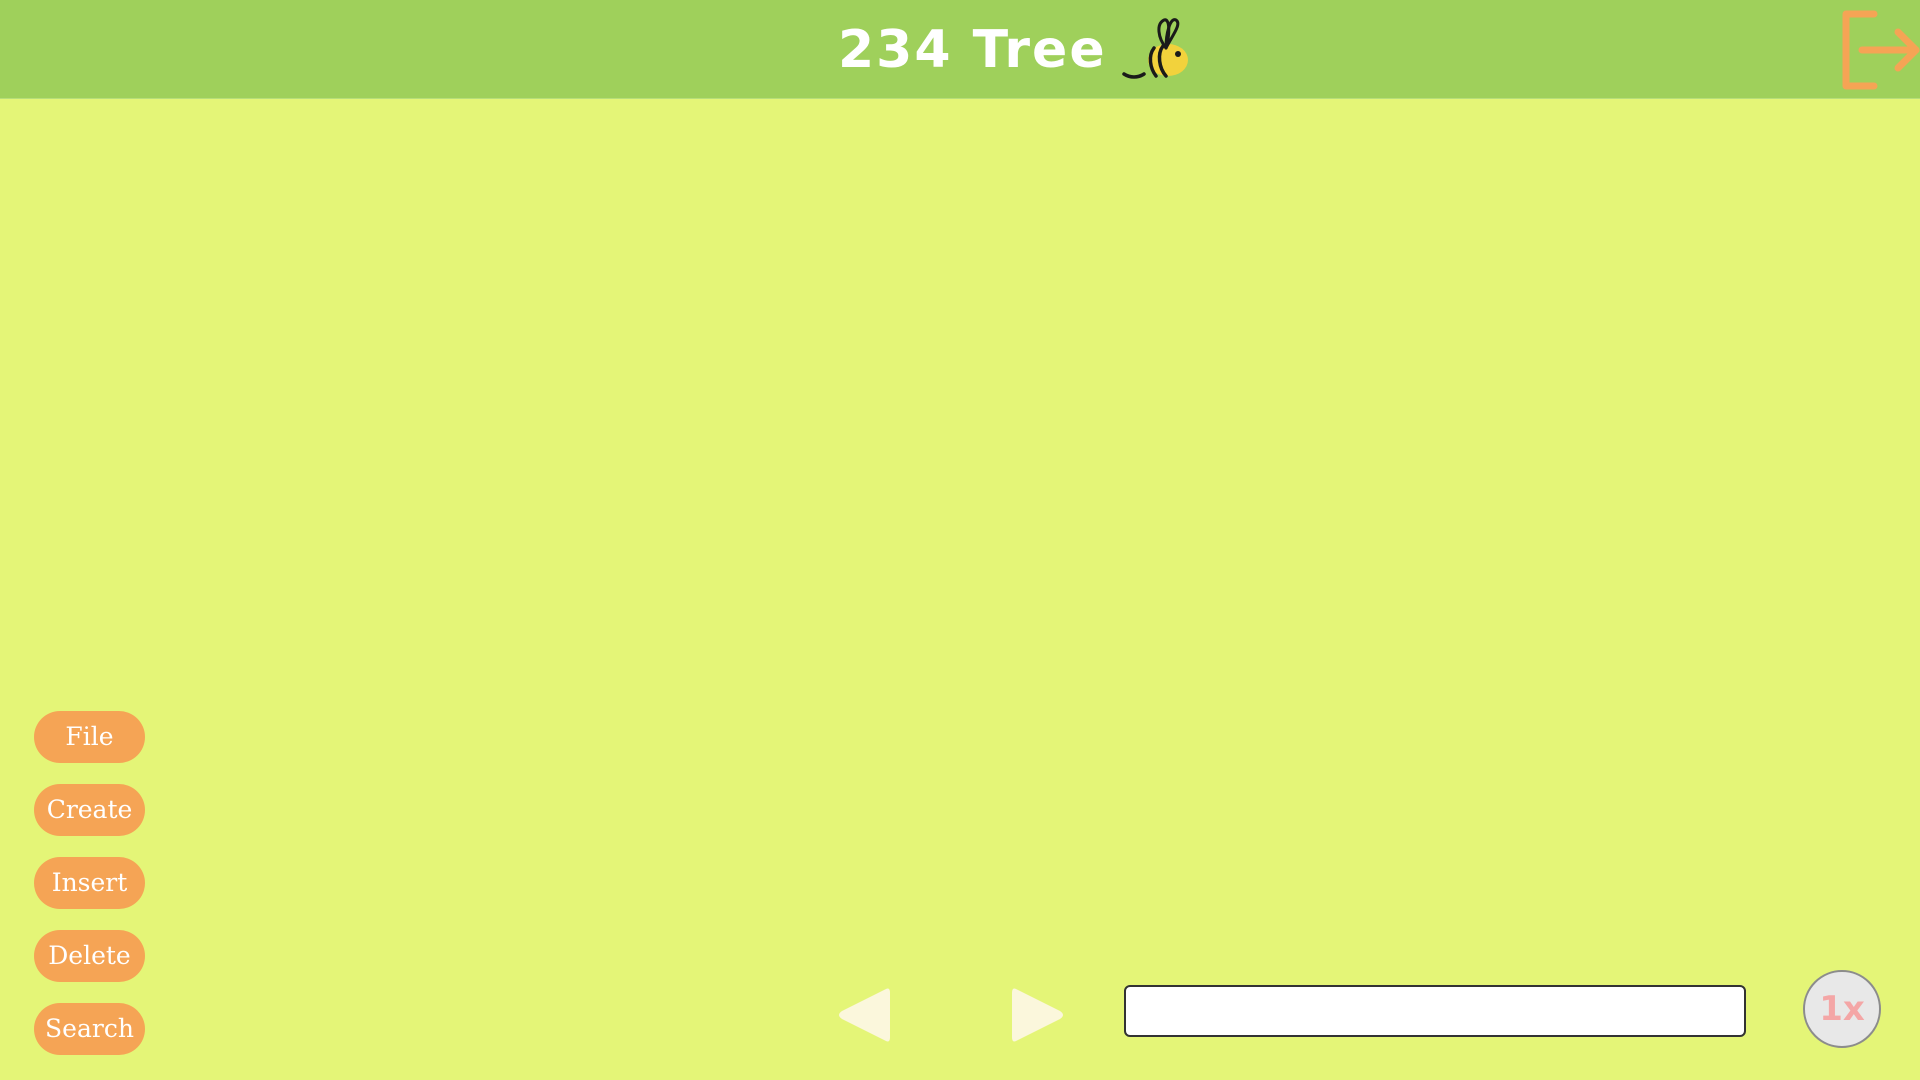  Describe the element at coordinates (1038, 1015) in the screenshot. I see `triangle-right-icon` at that location.